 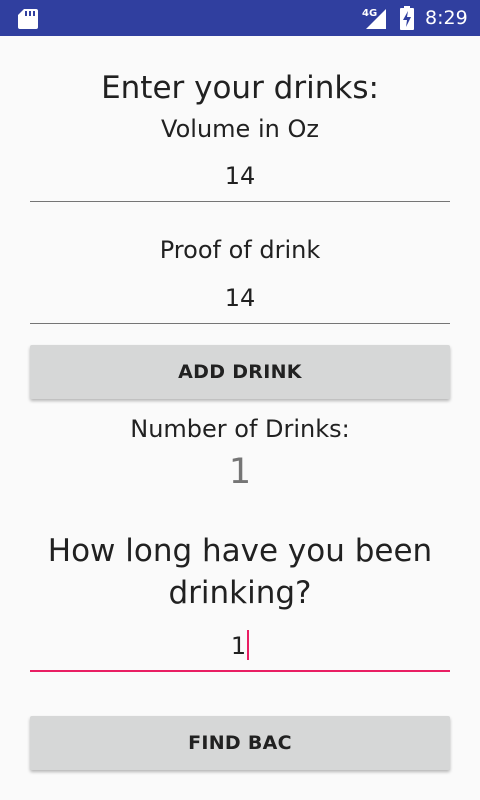 I want to click on duration-value: 1, so click(x=238, y=646).